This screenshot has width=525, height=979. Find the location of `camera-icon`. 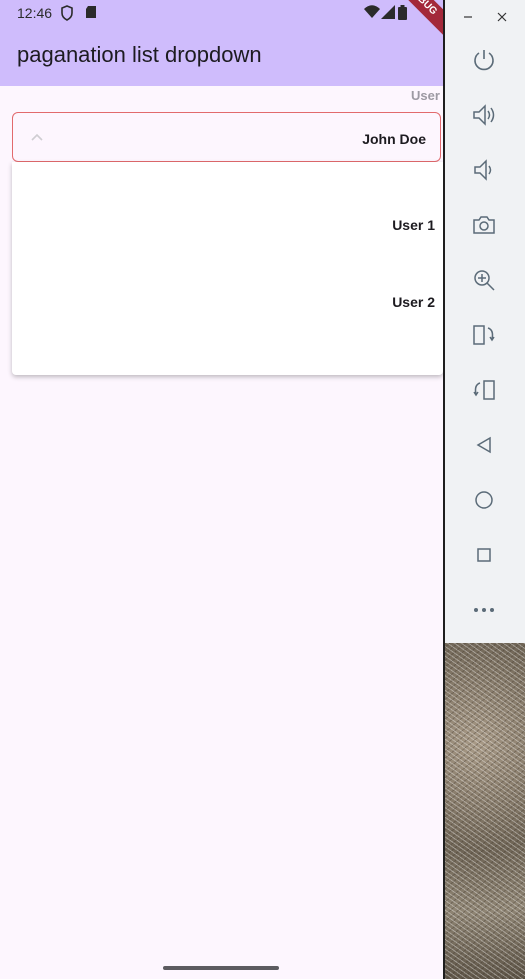

camera-icon is located at coordinates (484, 225).